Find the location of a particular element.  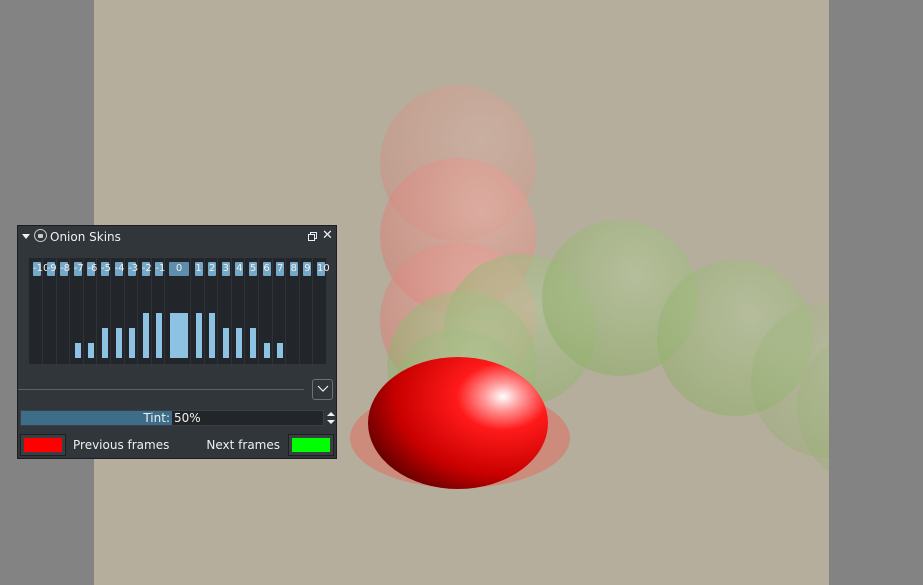

frame-column--9: -9 is located at coordinates (51, 311).